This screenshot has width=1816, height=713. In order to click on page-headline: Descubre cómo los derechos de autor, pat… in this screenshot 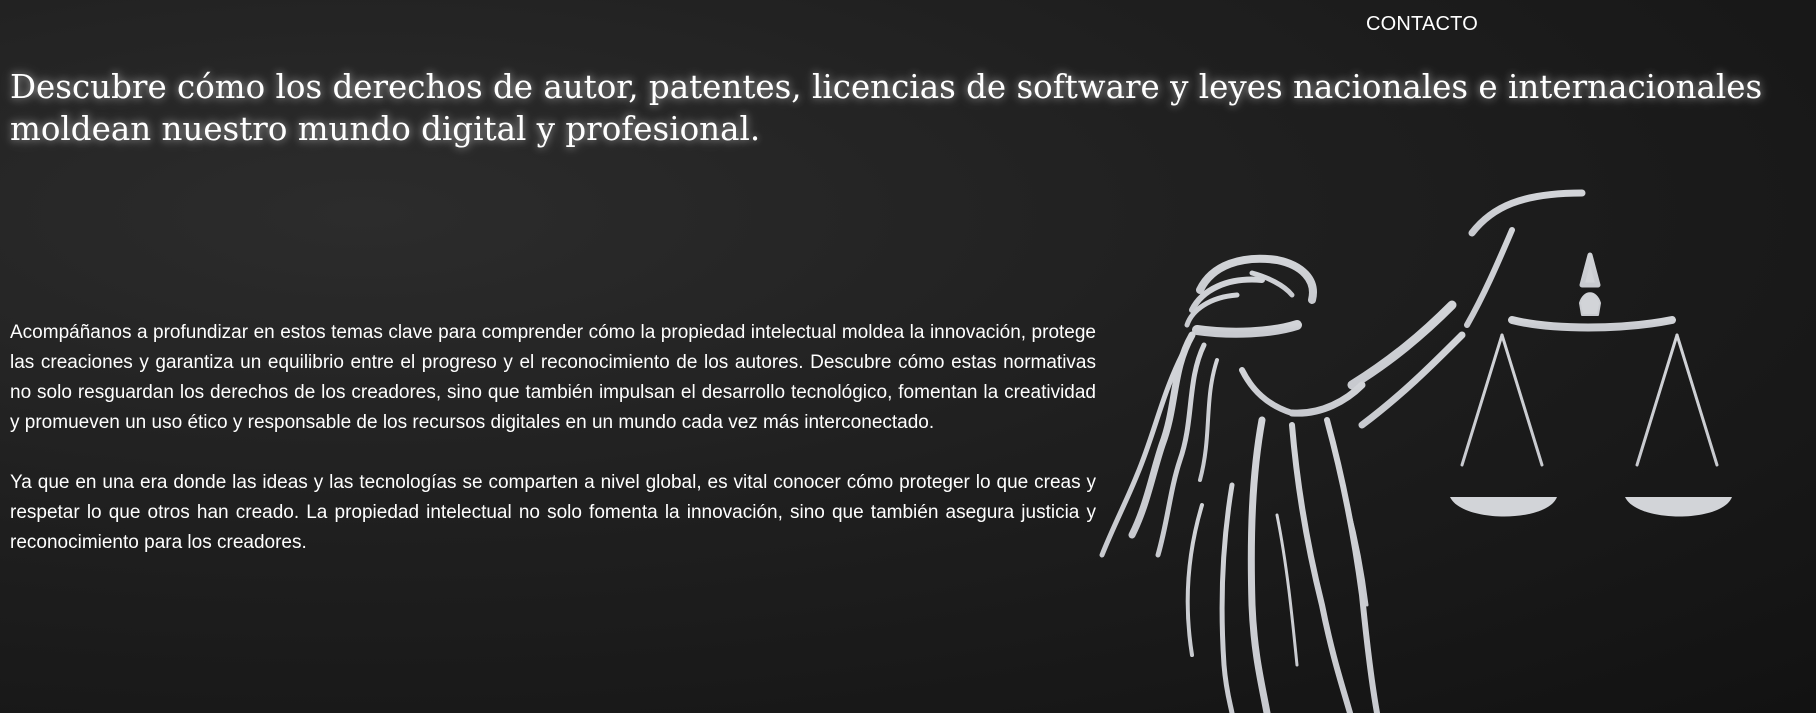, I will do `click(886, 108)`.